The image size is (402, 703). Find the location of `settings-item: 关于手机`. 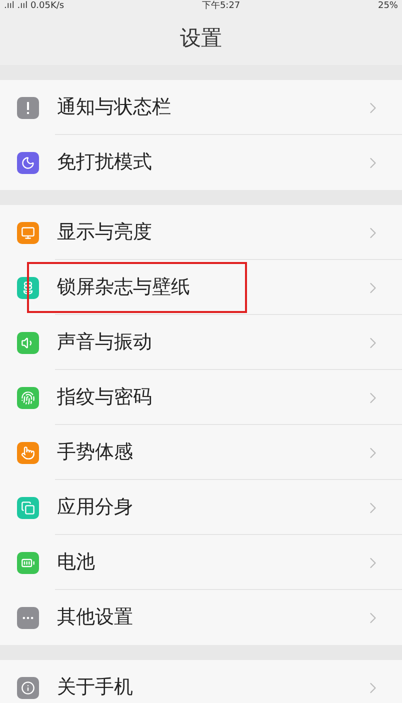

settings-item: 关于手机 is located at coordinates (201, 681).